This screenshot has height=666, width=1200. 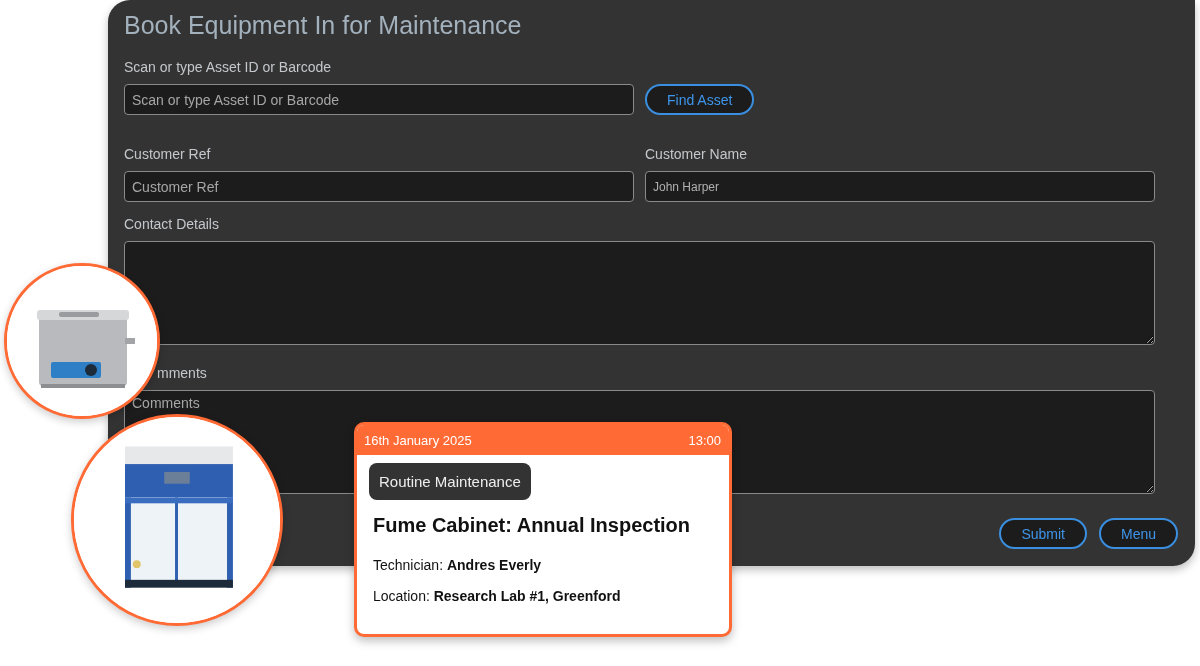 What do you see at coordinates (458, 565) in the screenshot?
I see `detail-text: Technician: Andres Everly` at bounding box center [458, 565].